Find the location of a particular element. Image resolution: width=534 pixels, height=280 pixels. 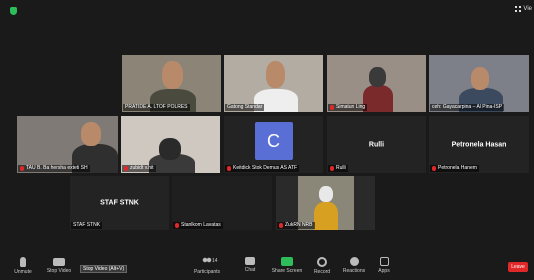

video-tile: Gatong Standar is located at coordinates (273, 83).